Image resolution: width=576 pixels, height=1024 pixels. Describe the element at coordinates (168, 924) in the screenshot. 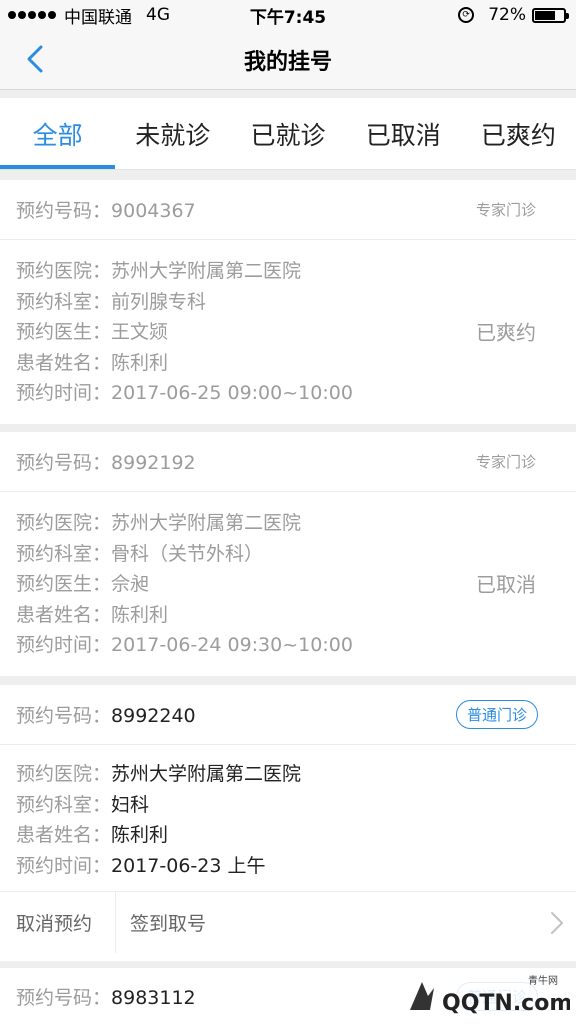

I see `checkin-label: 签到取号` at that location.